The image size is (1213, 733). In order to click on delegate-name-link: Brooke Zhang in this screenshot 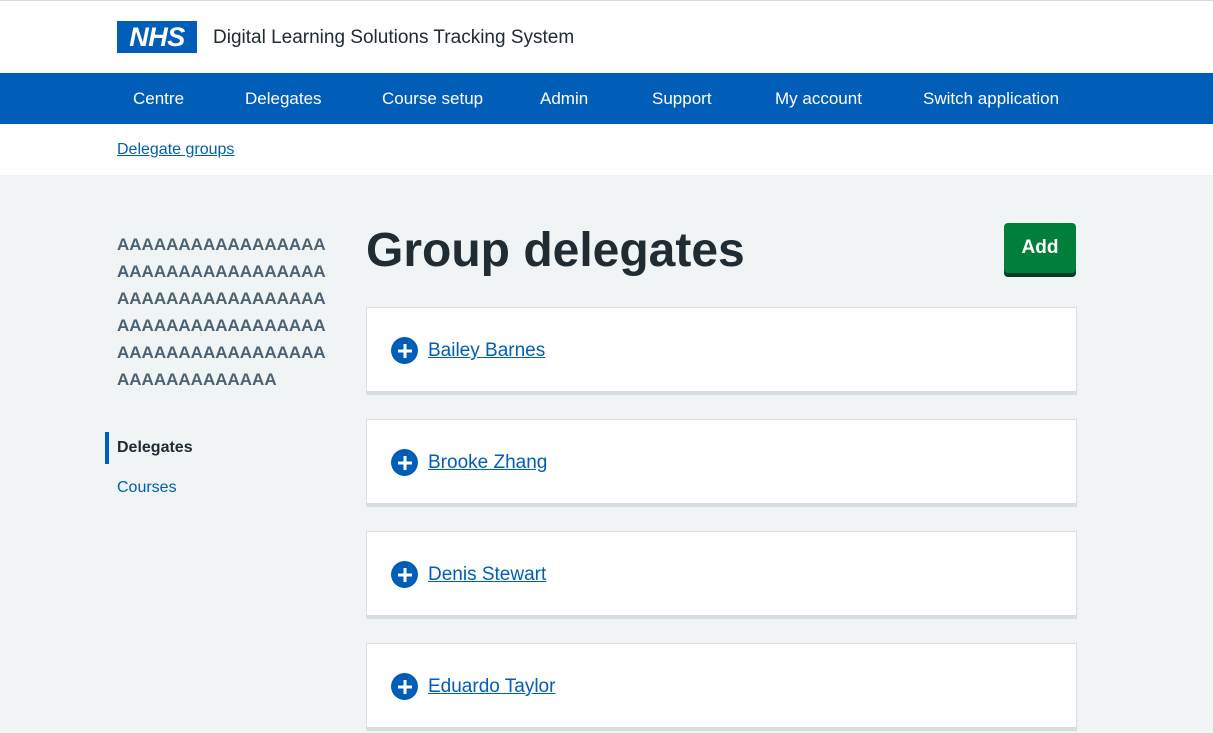, I will do `click(487, 462)`.